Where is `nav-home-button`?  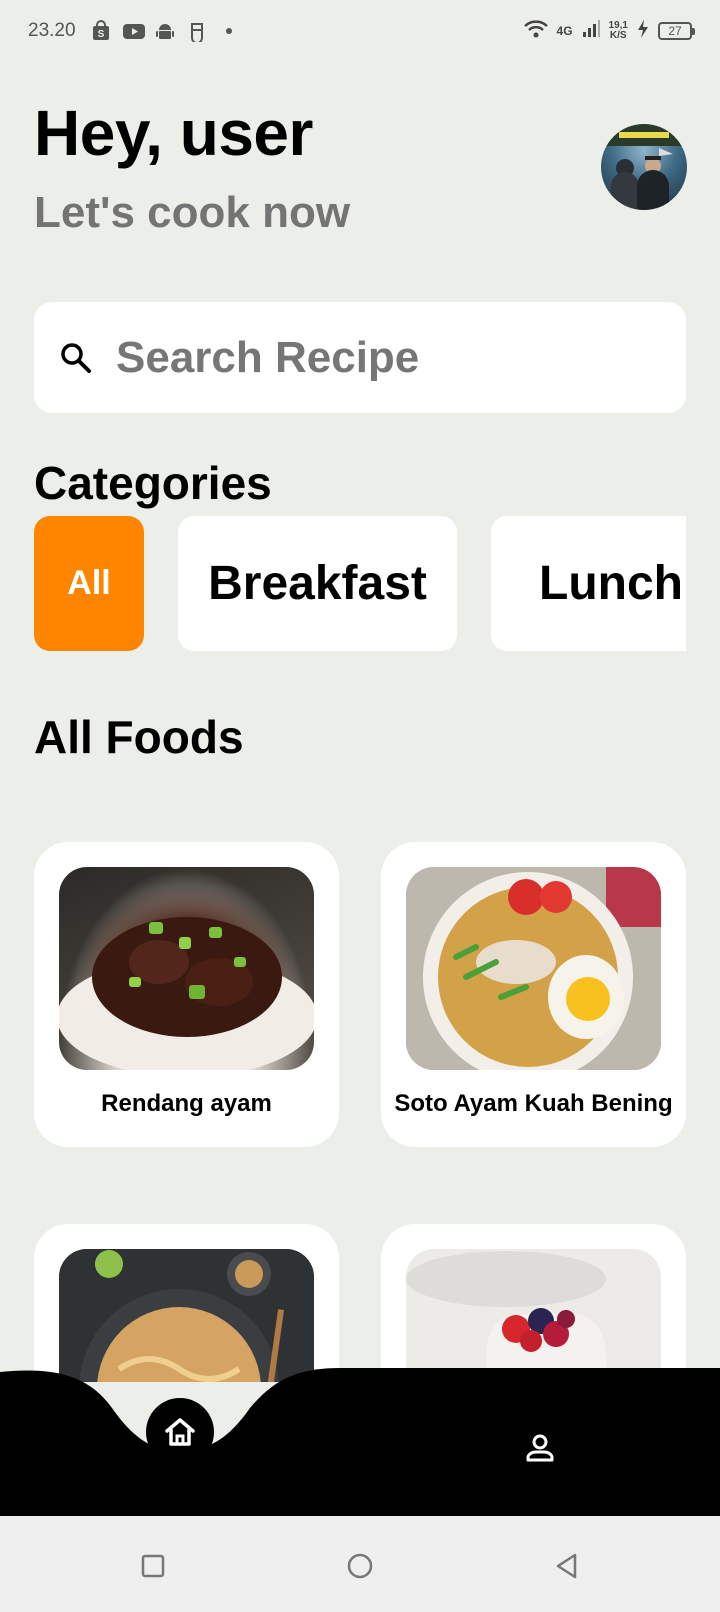
nav-home-button is located at coordinates (180, 1432).